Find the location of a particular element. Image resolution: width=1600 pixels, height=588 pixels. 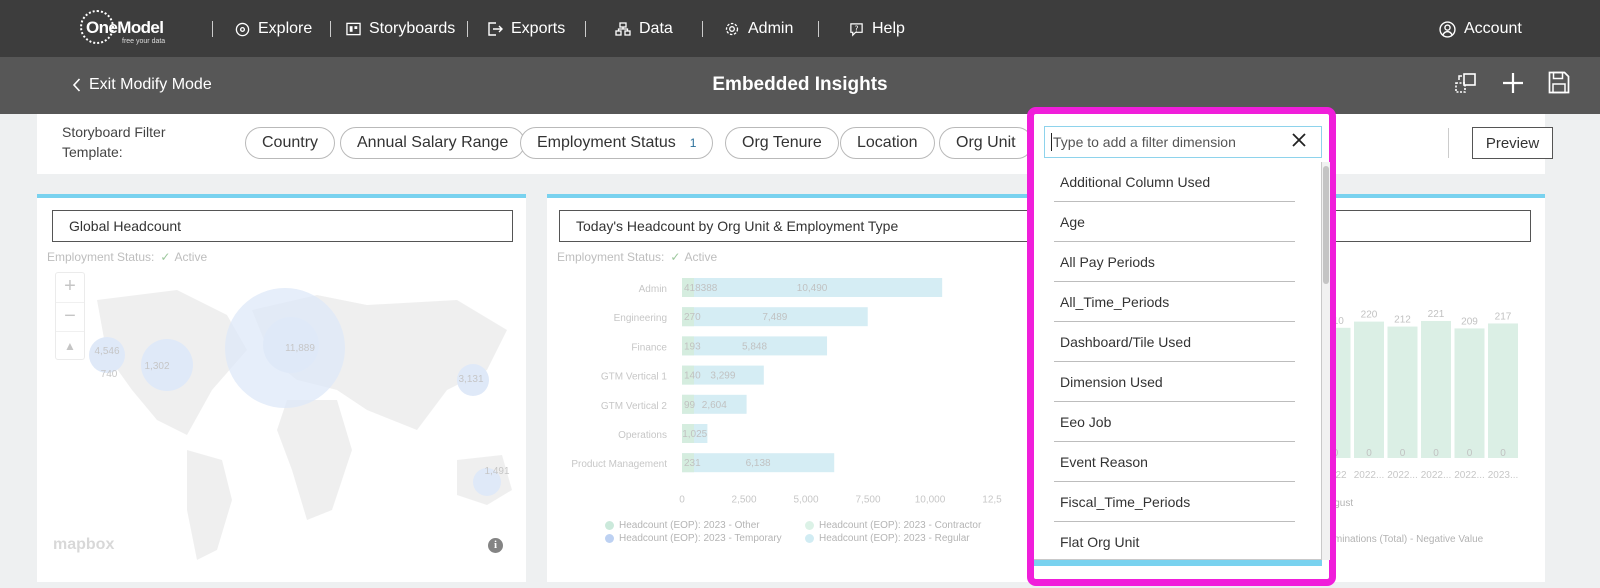

storyboards-icon is located at coordinates (353, 29).